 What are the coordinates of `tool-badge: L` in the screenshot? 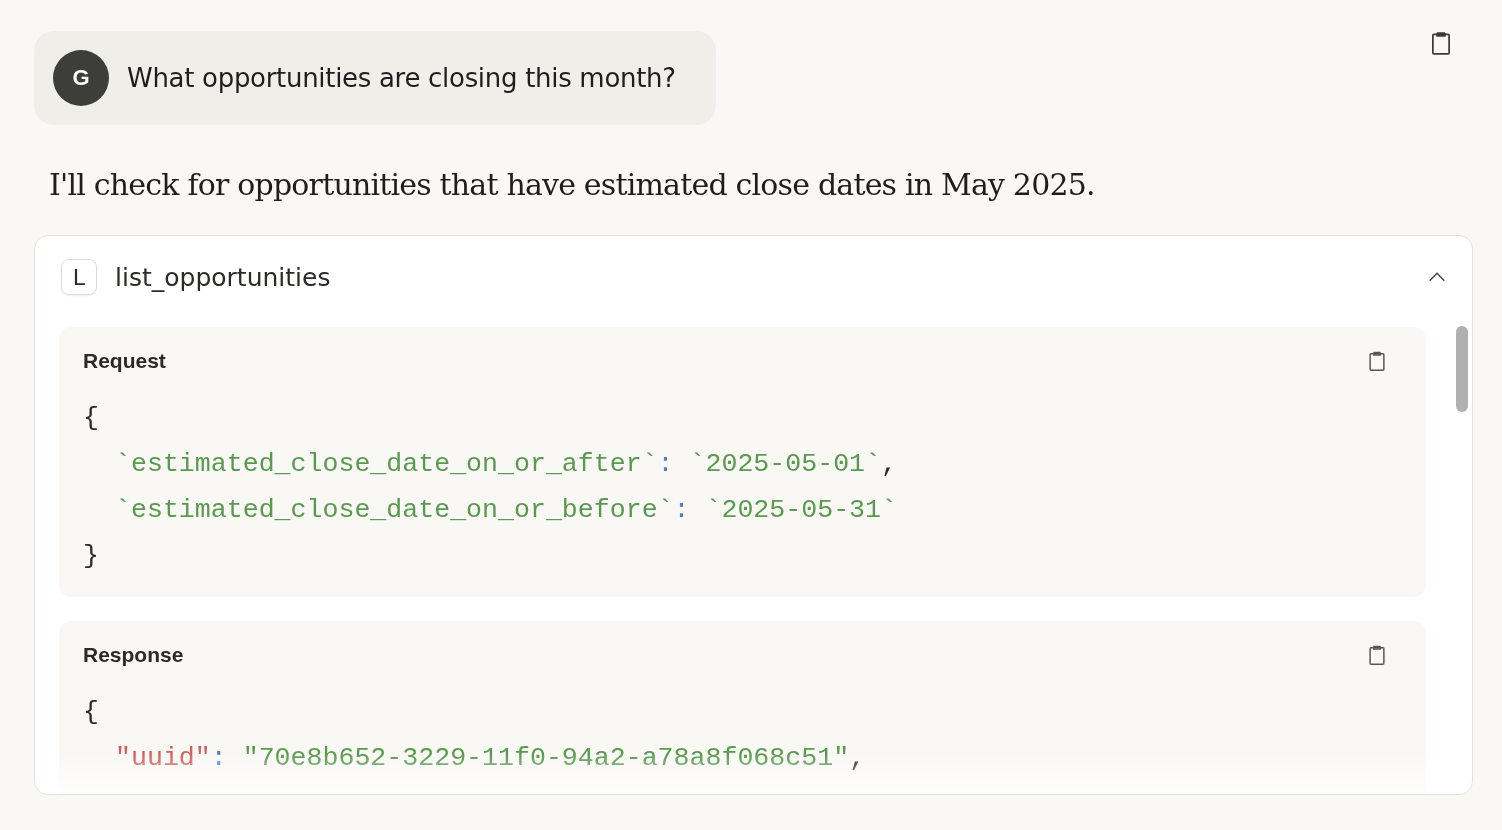 It's located at (79, 277).